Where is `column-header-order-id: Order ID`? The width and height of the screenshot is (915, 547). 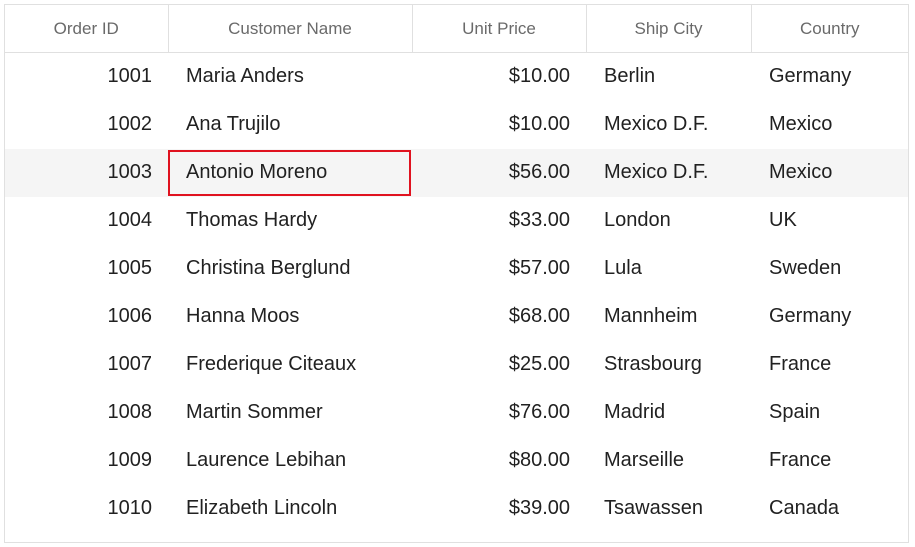
column-header-order-id: Order ID is located at coordinates (87, 29).